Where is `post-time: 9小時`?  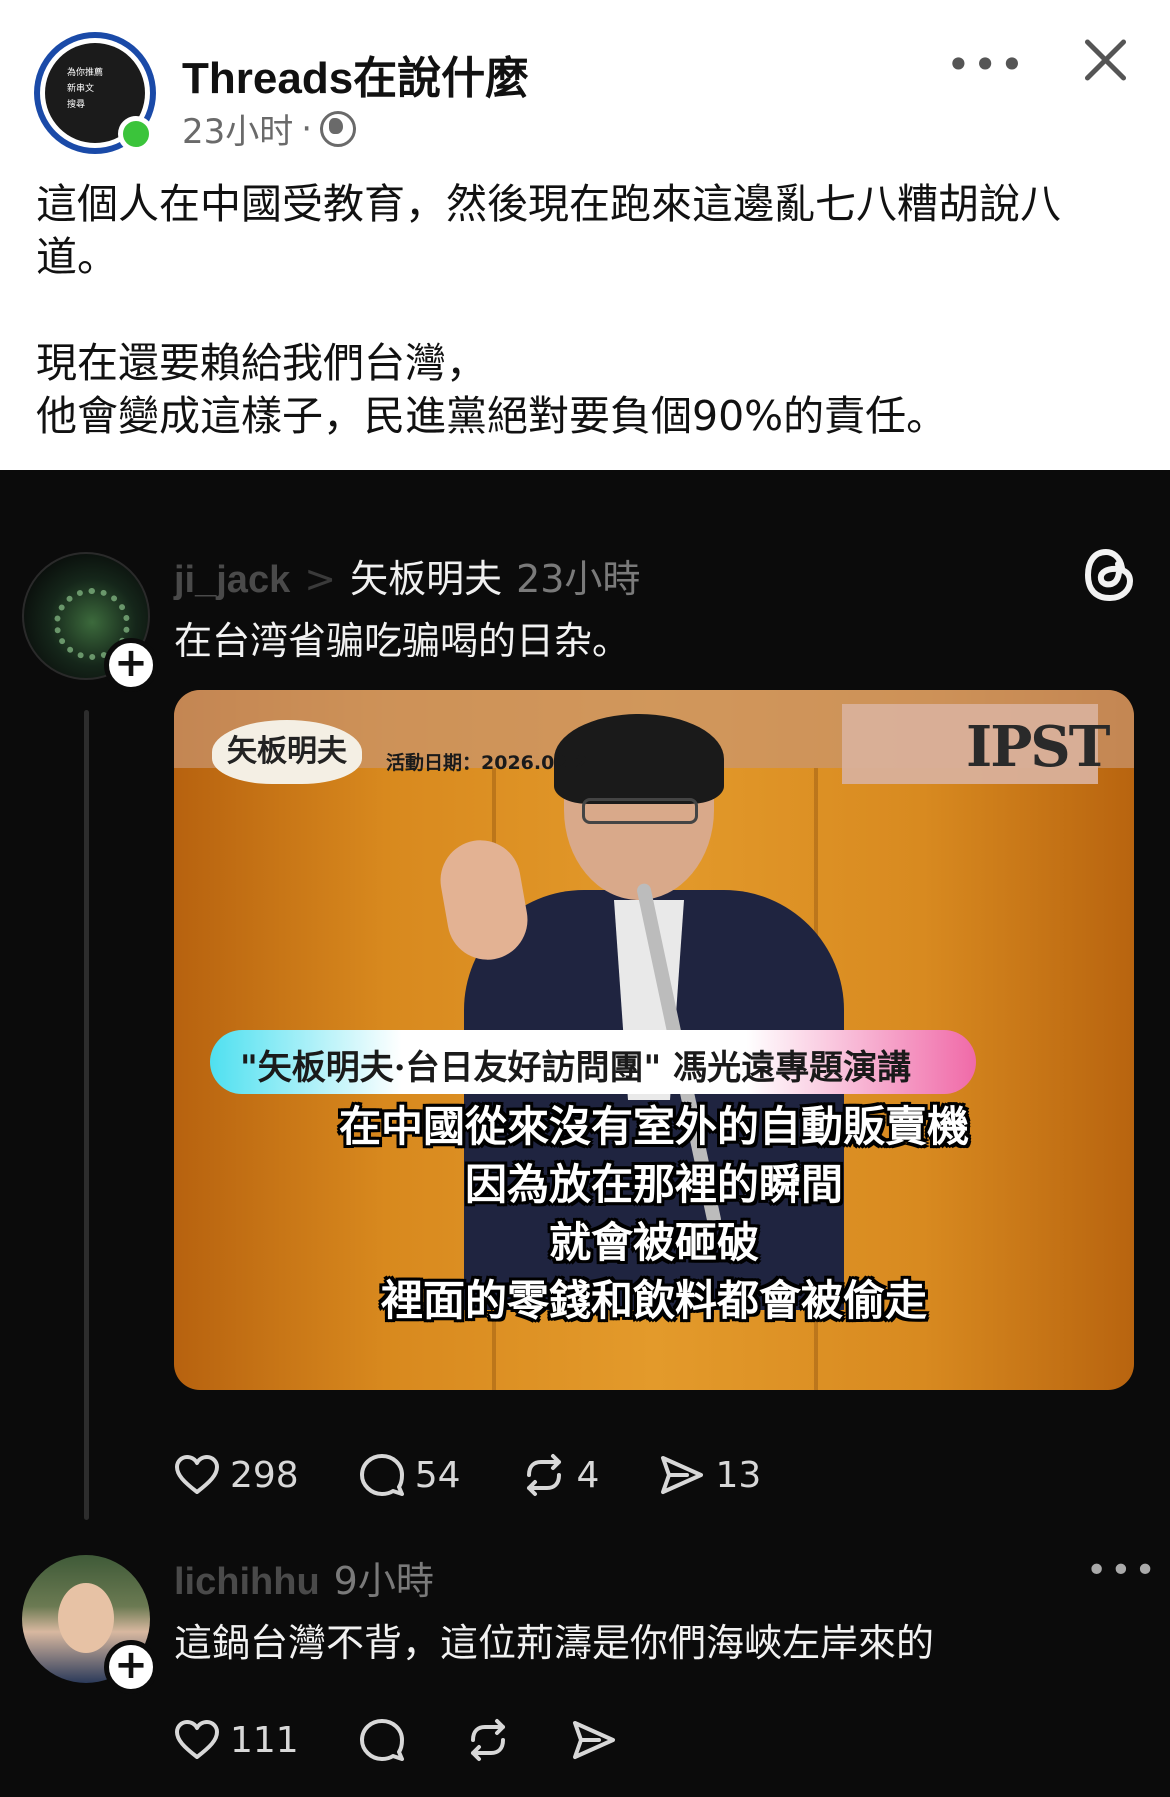 post-time: 9小時 is located at coordinates (383, 1581).